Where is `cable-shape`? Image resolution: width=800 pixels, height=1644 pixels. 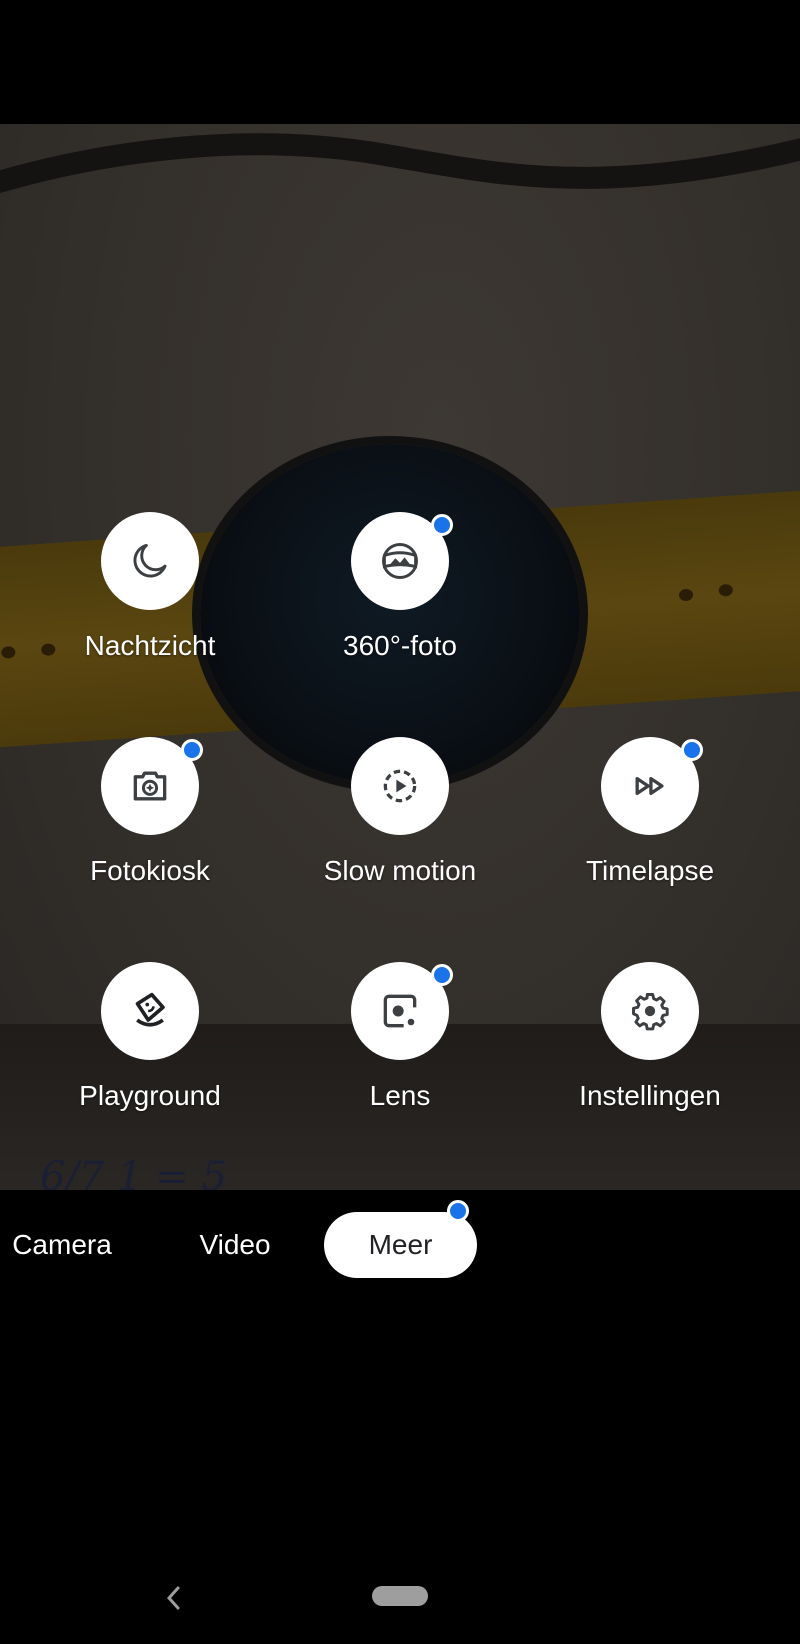 cable-shape is located at coordinates (400, 163).